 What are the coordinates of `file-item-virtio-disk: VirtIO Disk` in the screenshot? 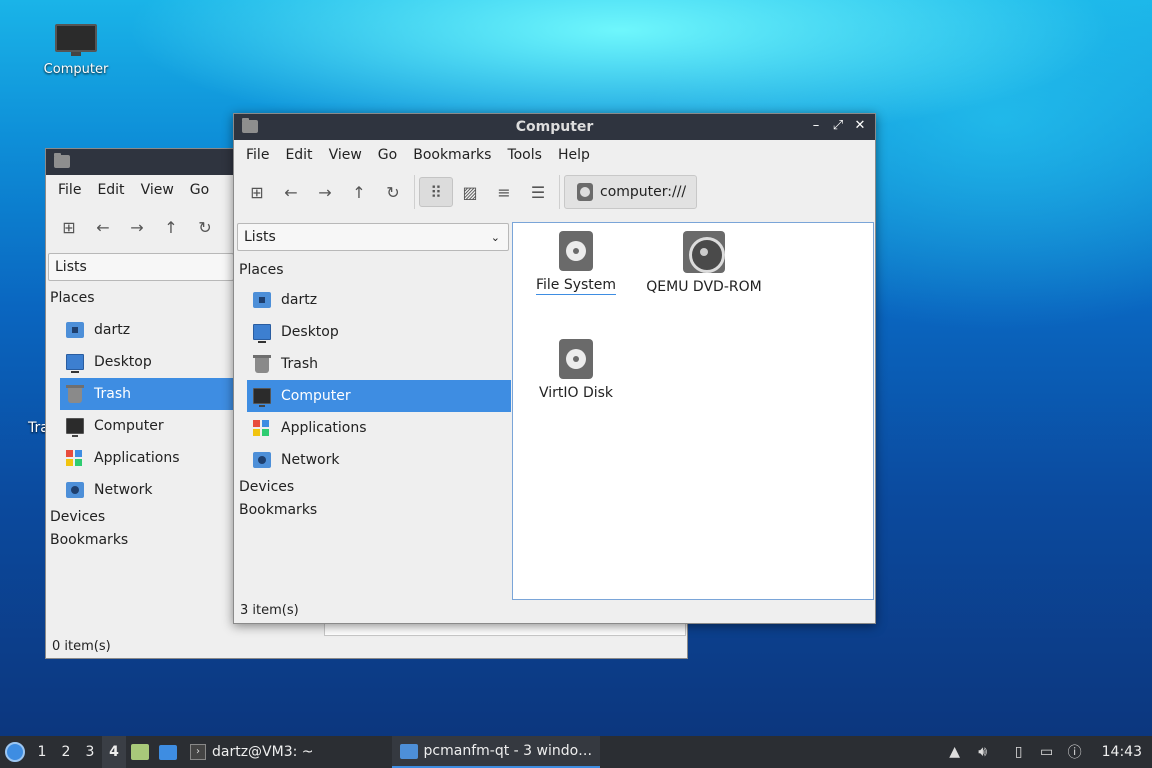 It's located at (576, 370).